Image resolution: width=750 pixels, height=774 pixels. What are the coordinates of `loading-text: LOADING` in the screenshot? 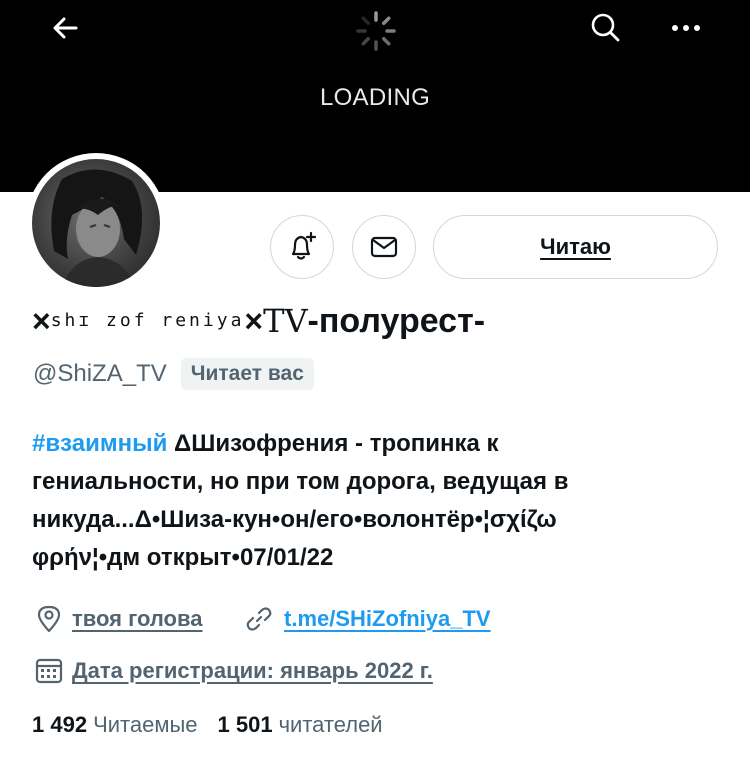 It's located at (375, 97).